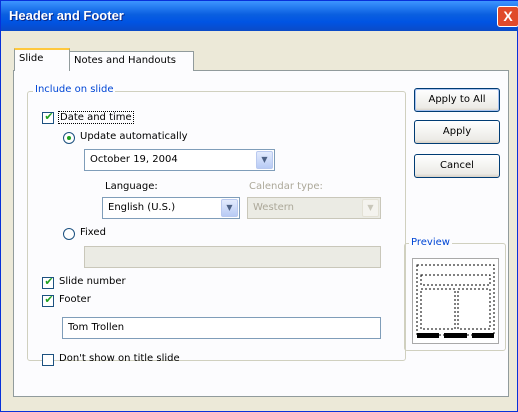 Image resolution: width=518 pixels, height=412 pixels. I want to click on calendar-type-label: Calendar type:, so click(286, 186).